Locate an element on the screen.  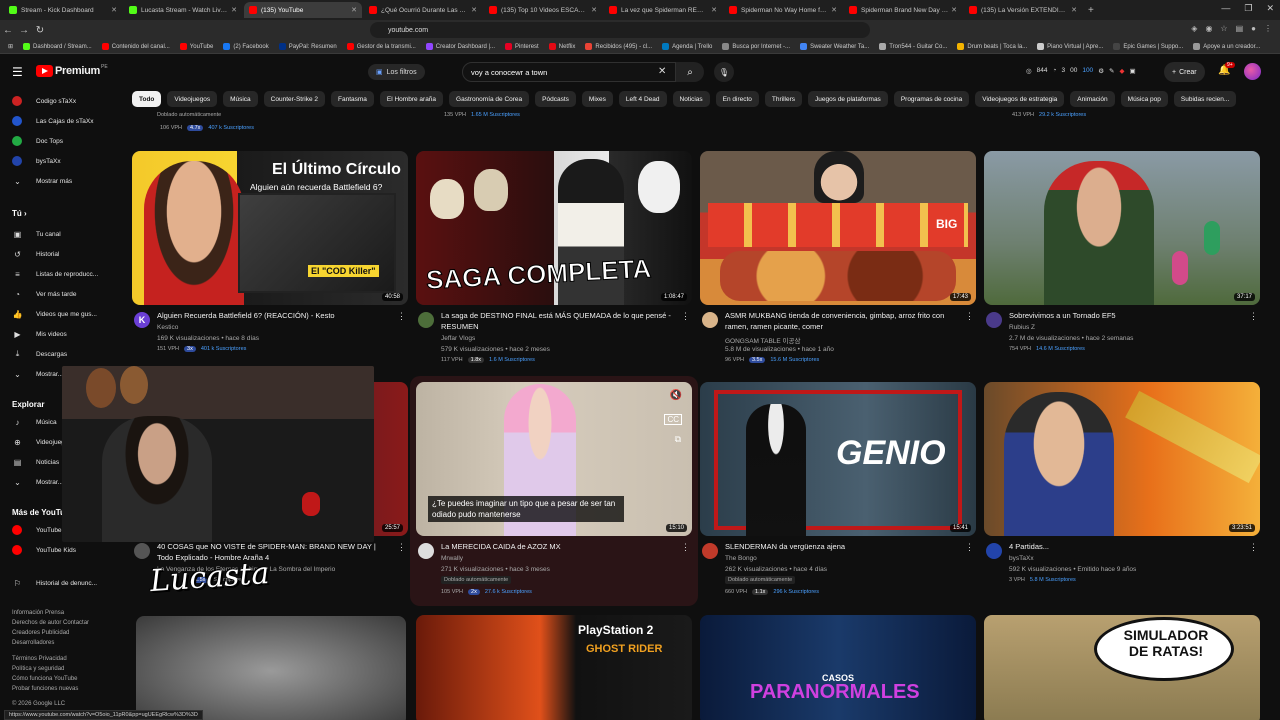
chip-17: Música pop is located at coordinates (1144, 99).